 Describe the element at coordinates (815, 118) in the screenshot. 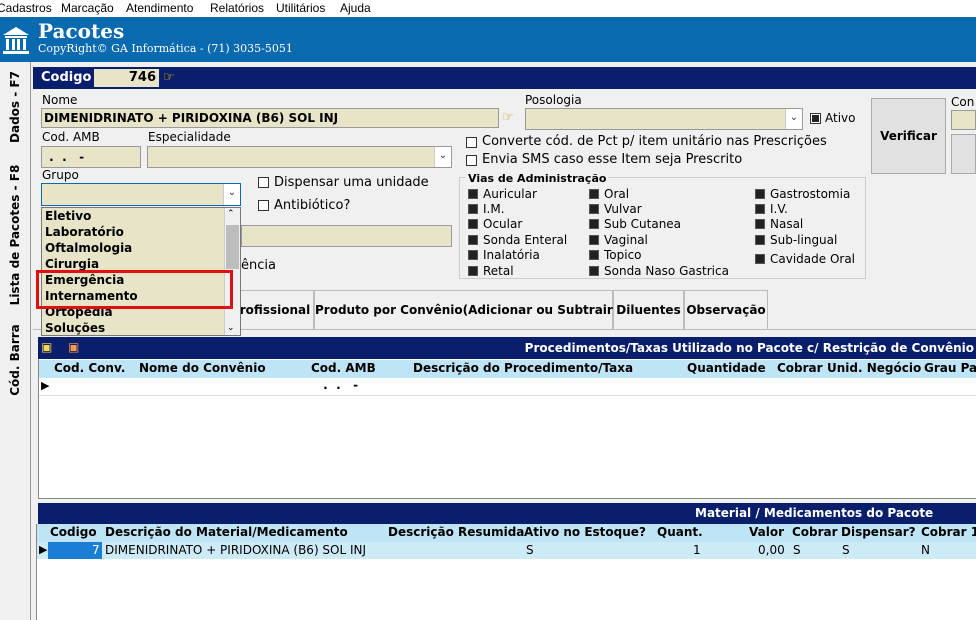

I see `ativo-checkbox` at that location.